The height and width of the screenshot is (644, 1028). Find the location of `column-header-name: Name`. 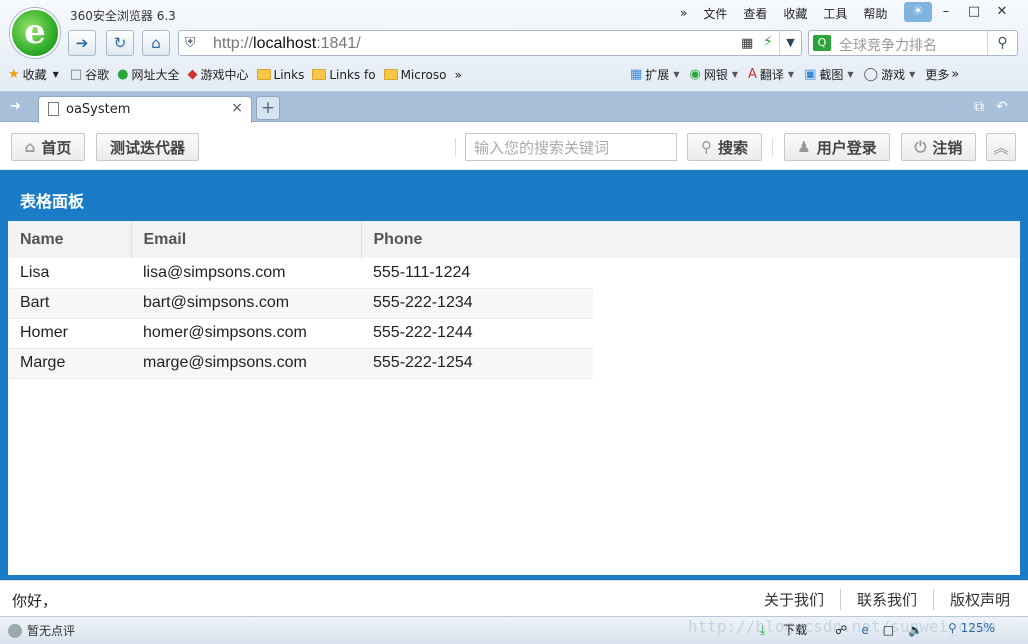

column-header-name: Name is located at coordinates (70, 239).